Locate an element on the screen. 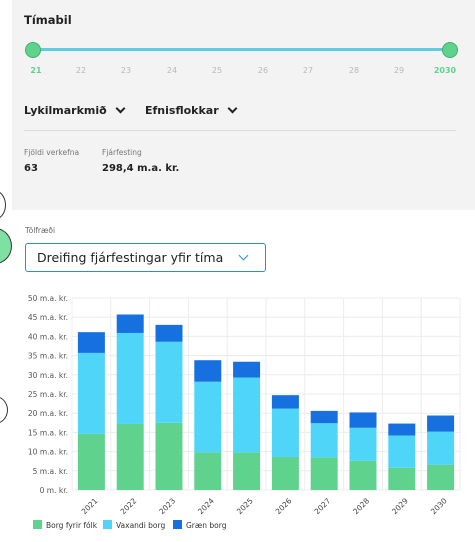 The height and width of the screenshot is (542, 475). timeline-start-handle is located at coordinates (33, 50).